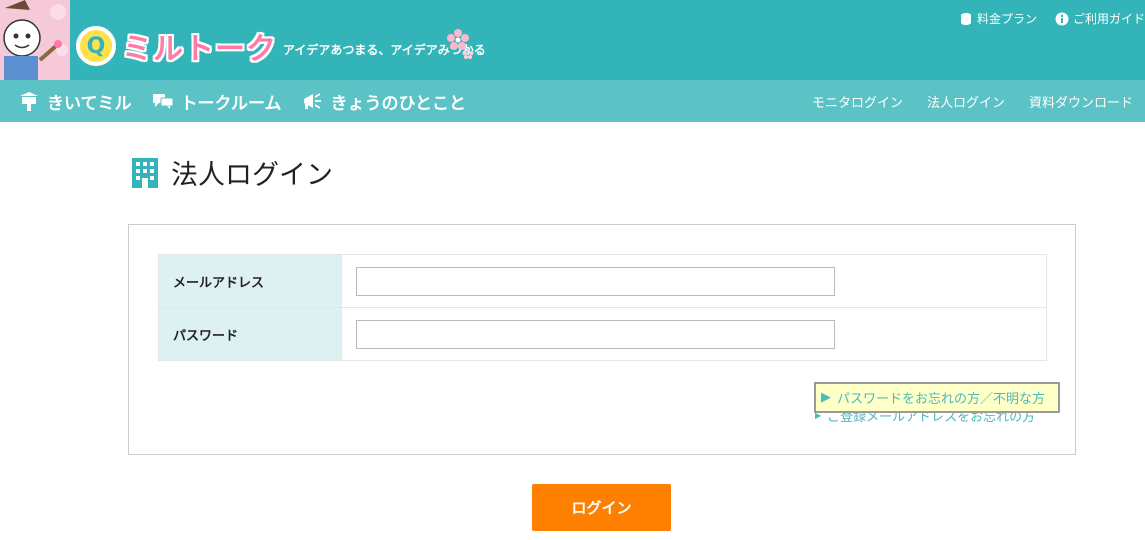  I want to click on mascot-character-icon, so click(35, 40).